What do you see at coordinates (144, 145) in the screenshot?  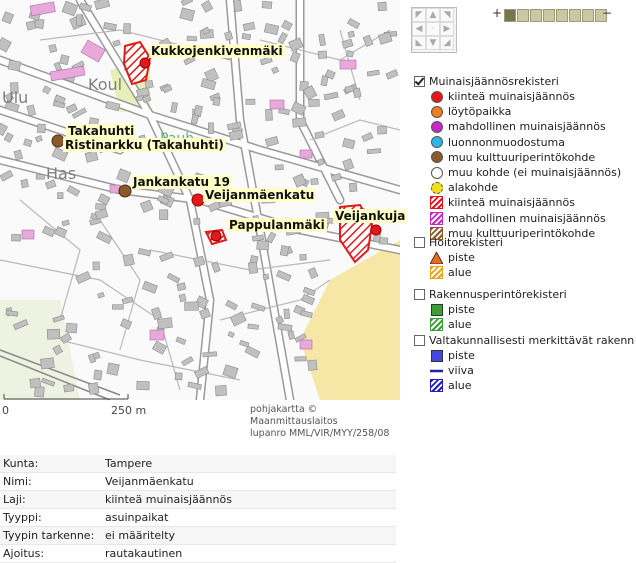 I see `map-label-ristinarkku: Ristinarkku (Takahuhti)` at bounding box center [144, 145].